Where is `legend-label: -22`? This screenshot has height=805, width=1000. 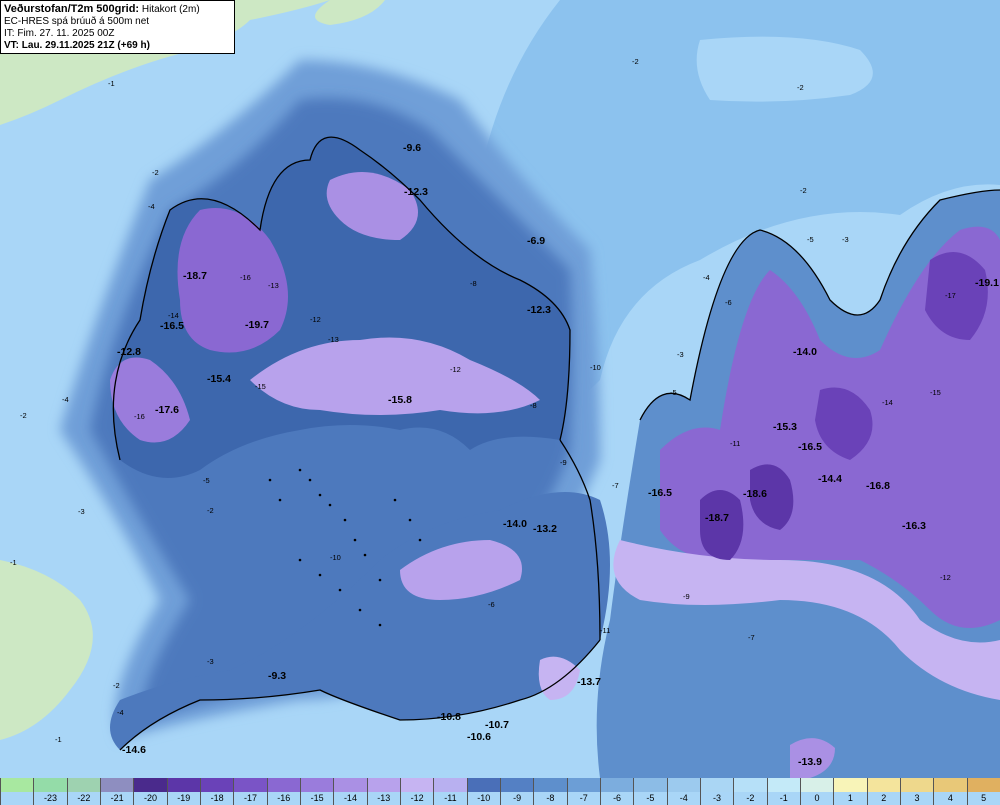
legend-label: -22 is located at coordinates (84, 798).